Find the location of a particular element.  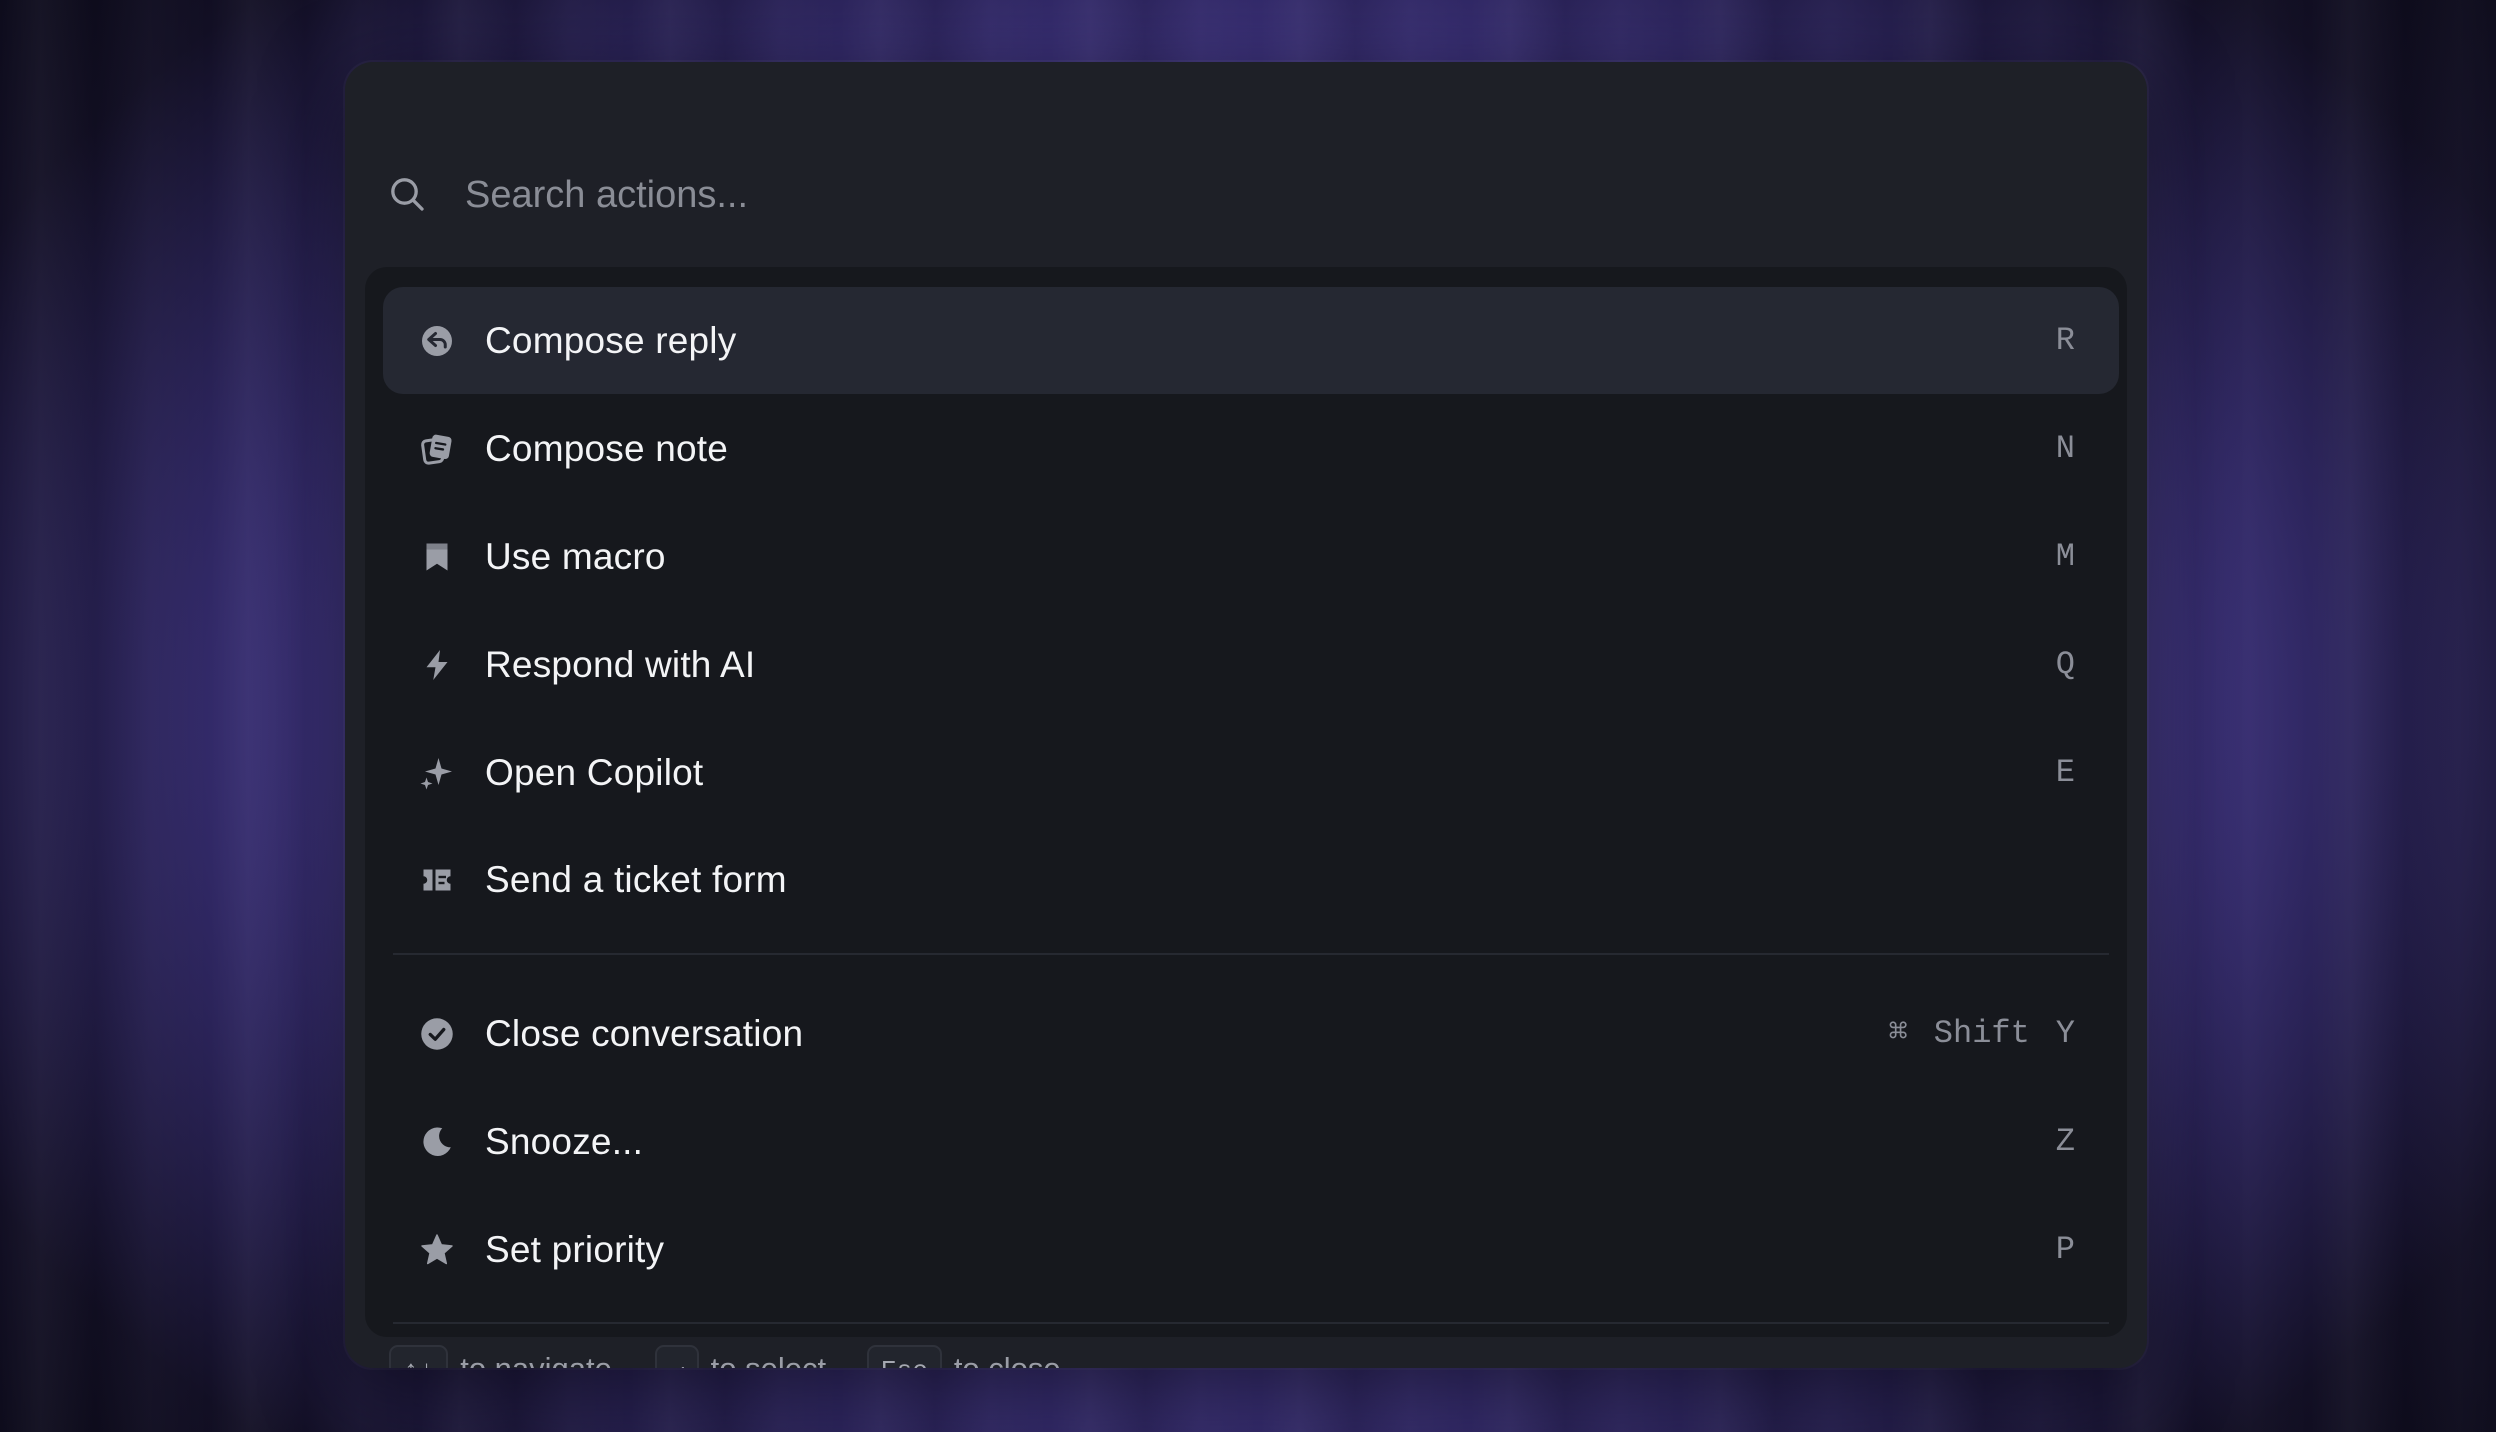

hint-close-text: to close is located at coordinates (1007, 1359).